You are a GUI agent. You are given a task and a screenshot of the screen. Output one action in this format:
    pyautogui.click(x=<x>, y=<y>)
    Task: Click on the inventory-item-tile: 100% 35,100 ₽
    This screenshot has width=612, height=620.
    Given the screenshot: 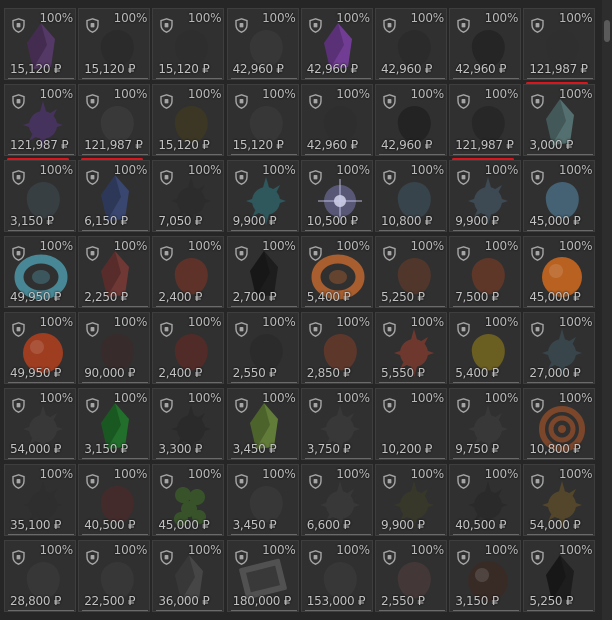 What is the action you would take?
    pyautogui.click(x=40, y=500)
    